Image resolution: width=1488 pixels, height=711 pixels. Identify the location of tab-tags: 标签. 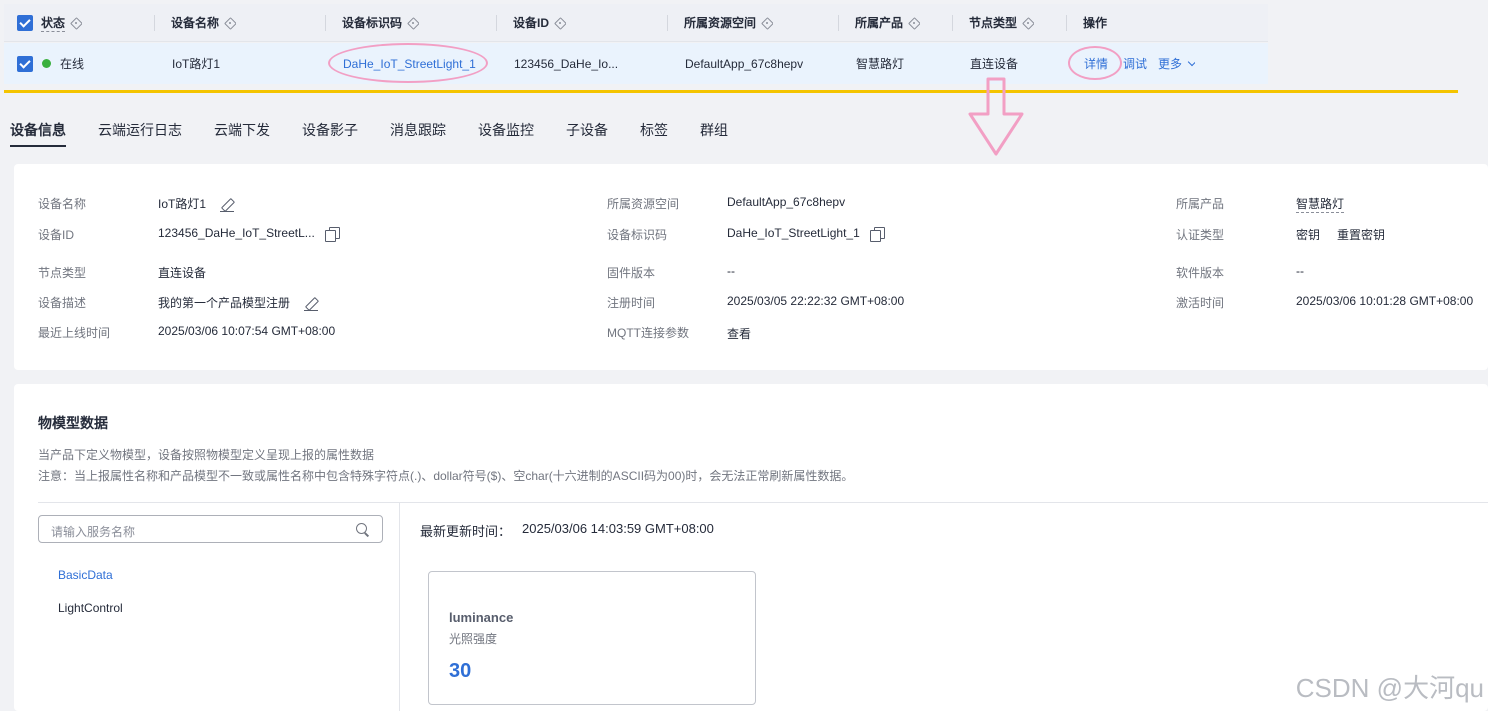
(654, 130).